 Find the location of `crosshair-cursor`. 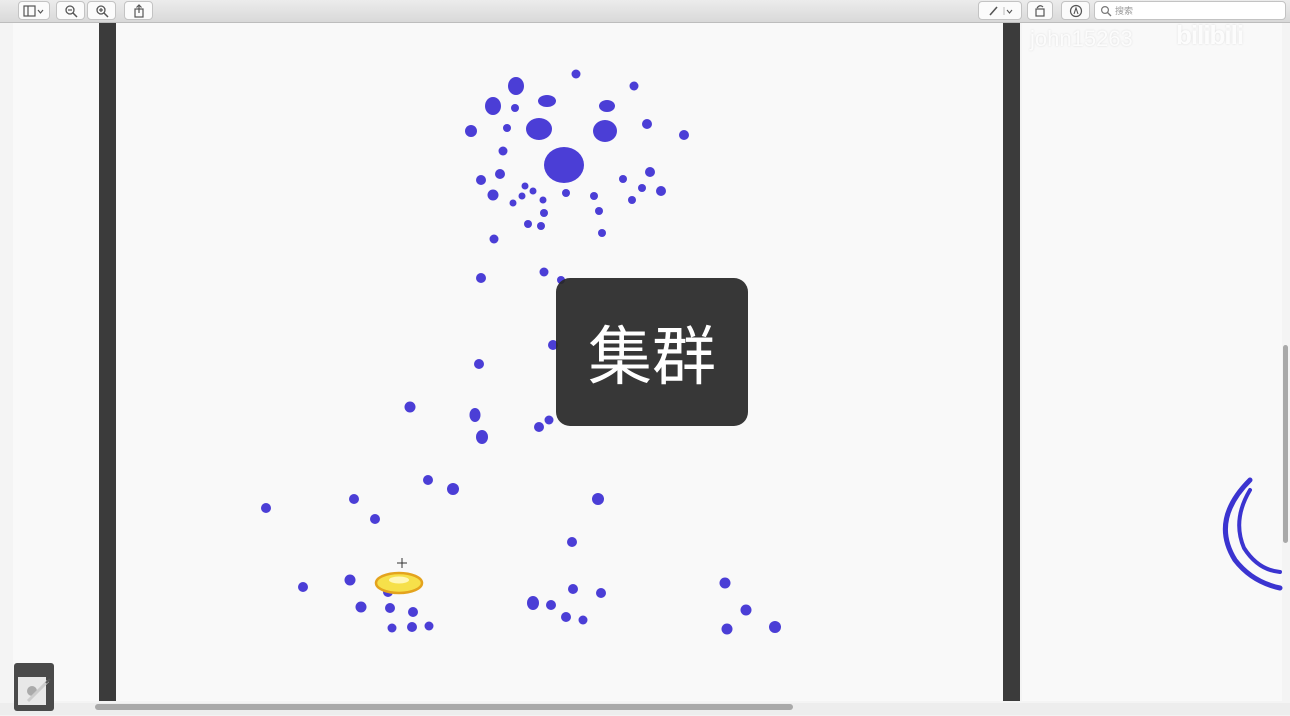

crosshair-cursor is located at coordinates (402, 563).